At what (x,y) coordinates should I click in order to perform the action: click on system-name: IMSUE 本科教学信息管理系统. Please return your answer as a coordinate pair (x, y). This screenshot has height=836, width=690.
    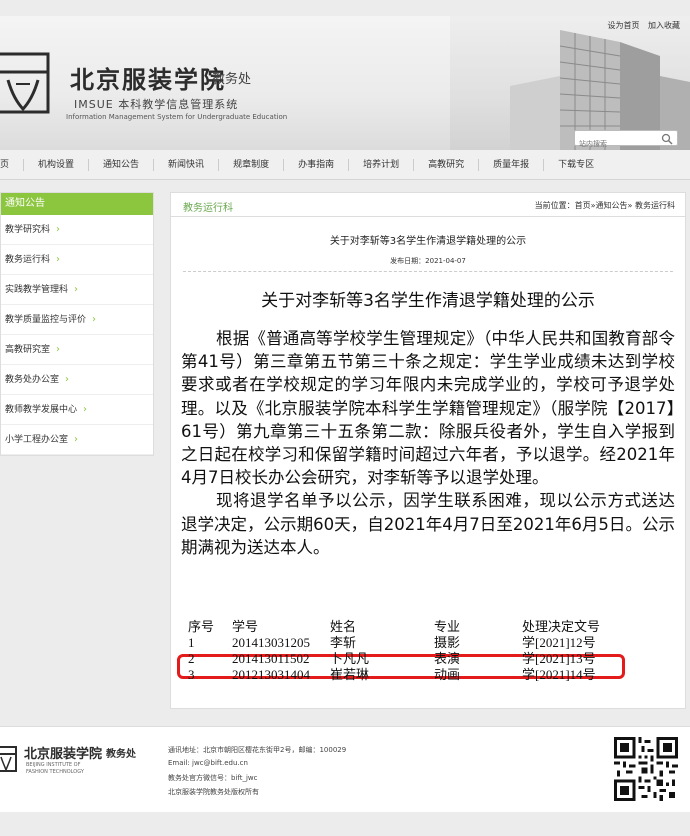
    Looking at the image, I should click on (156, 104).